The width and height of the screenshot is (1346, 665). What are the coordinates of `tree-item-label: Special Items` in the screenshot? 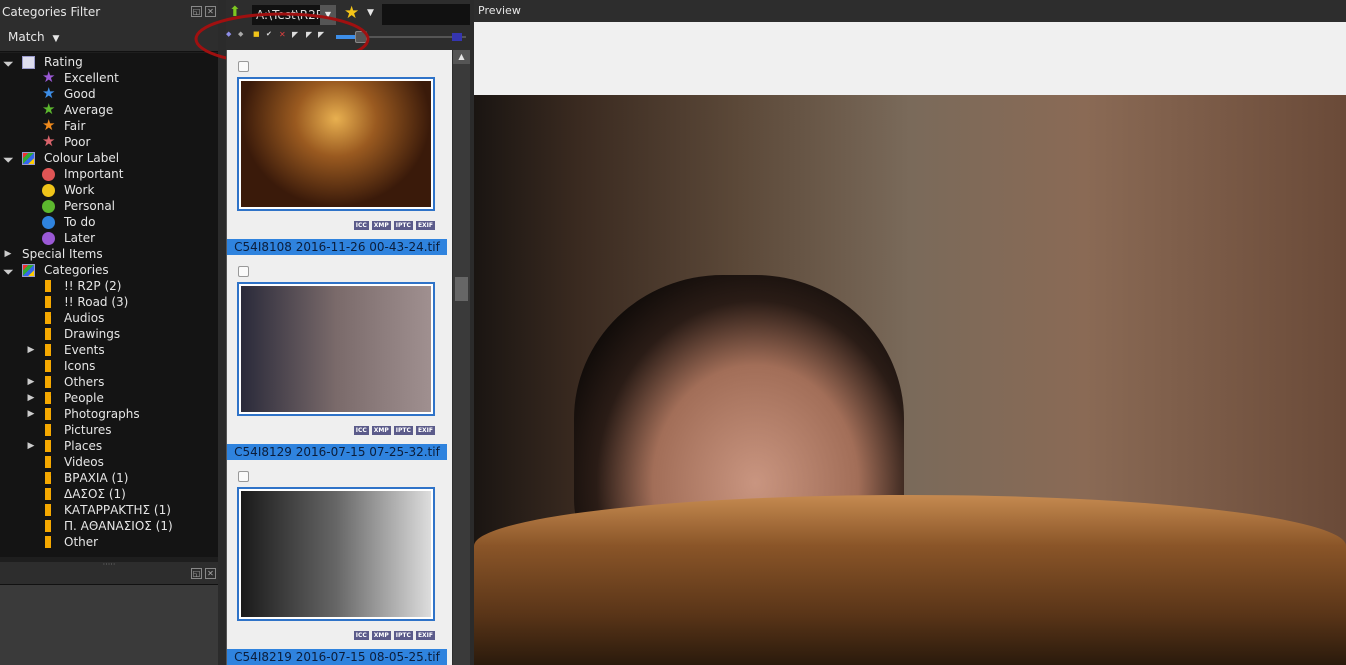 It's located at (62, 254).